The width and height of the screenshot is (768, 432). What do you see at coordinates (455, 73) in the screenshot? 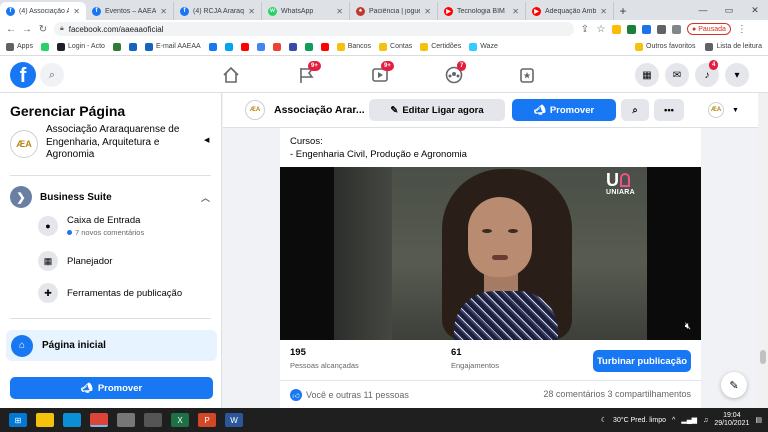
I see `groups-icon: 7` at bounding box center [455, 73].